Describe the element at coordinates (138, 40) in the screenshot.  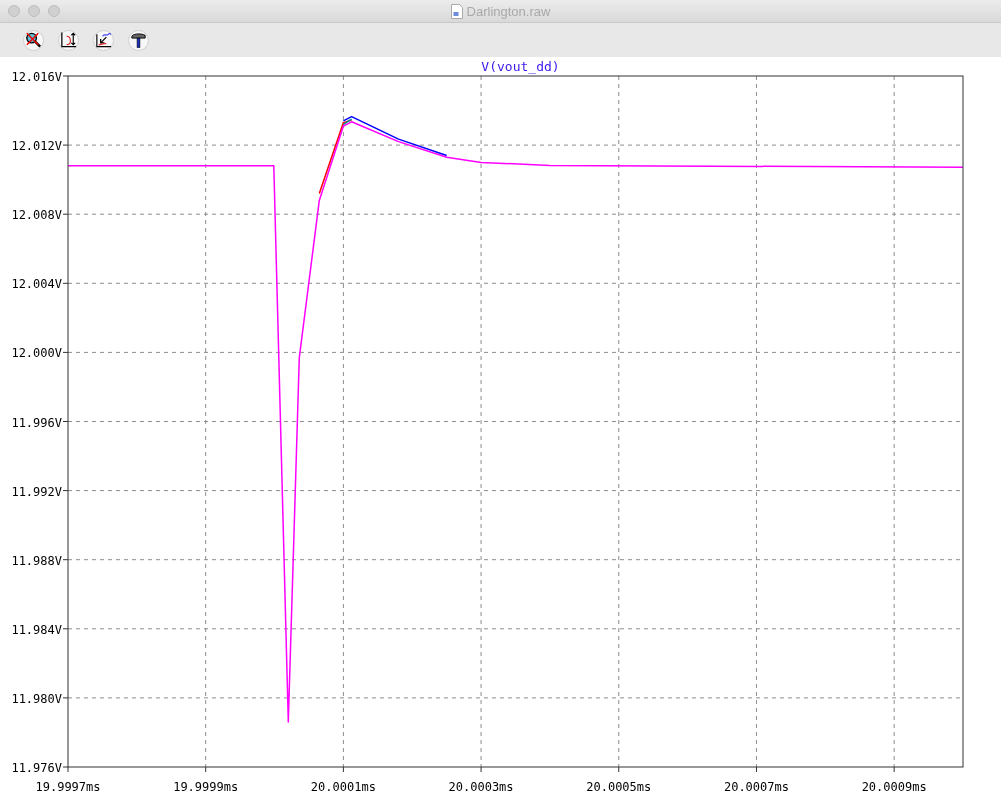
I see `hammer-icon` at that location.